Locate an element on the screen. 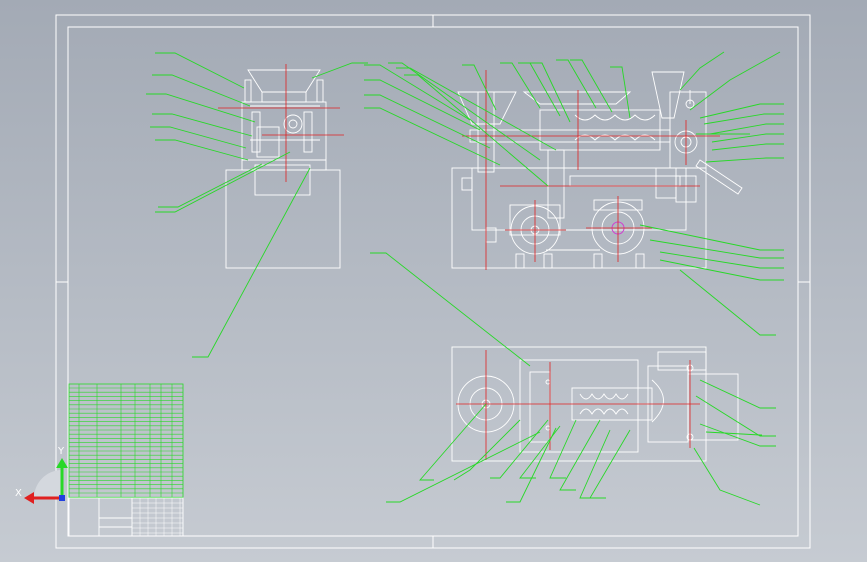 The image size is (867, 562). front-view is located at coordinates (597, 170).